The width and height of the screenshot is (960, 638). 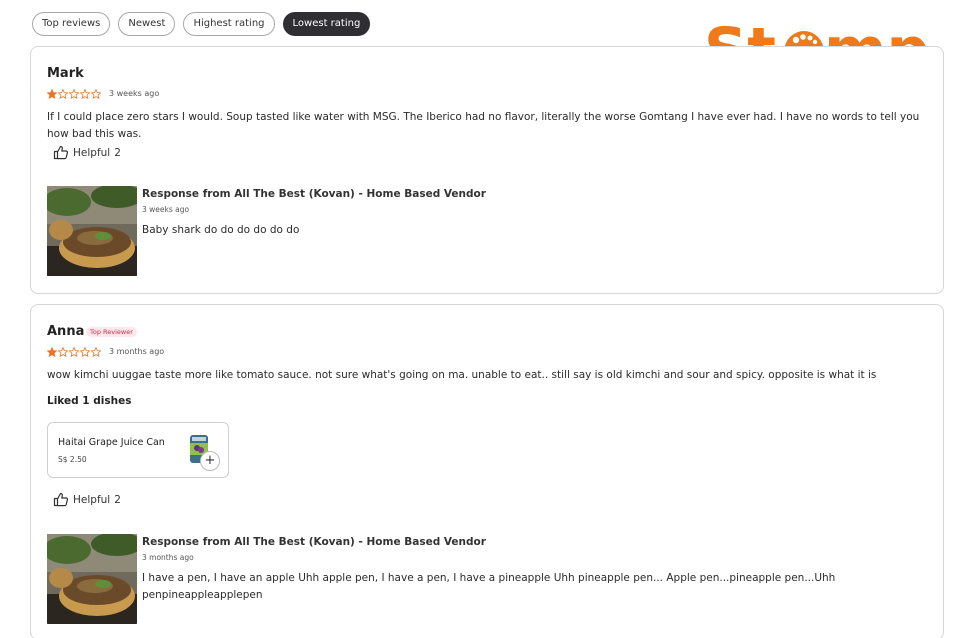 I want to click on add-dish-button: +, so click(x=210, y=461).